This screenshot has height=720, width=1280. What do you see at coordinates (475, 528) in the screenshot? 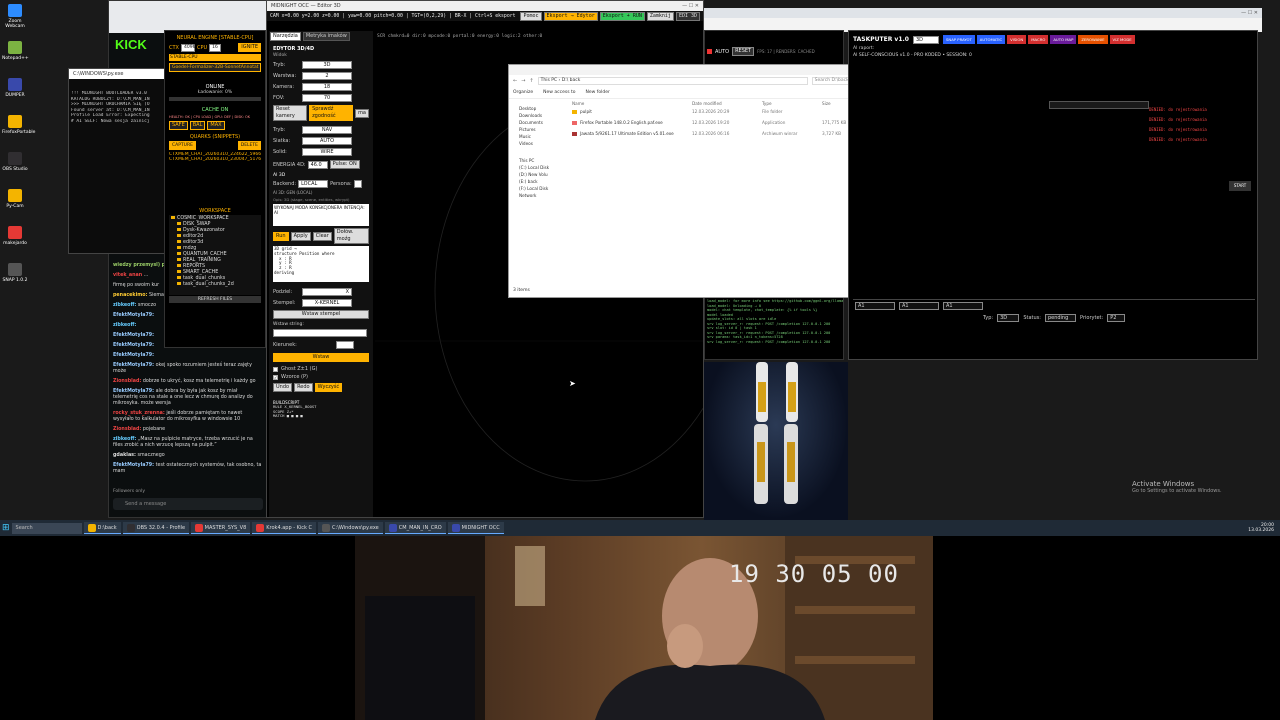
I see `taskbar-app: MIDNIGHT OCC` at bounding box center [475, 528].